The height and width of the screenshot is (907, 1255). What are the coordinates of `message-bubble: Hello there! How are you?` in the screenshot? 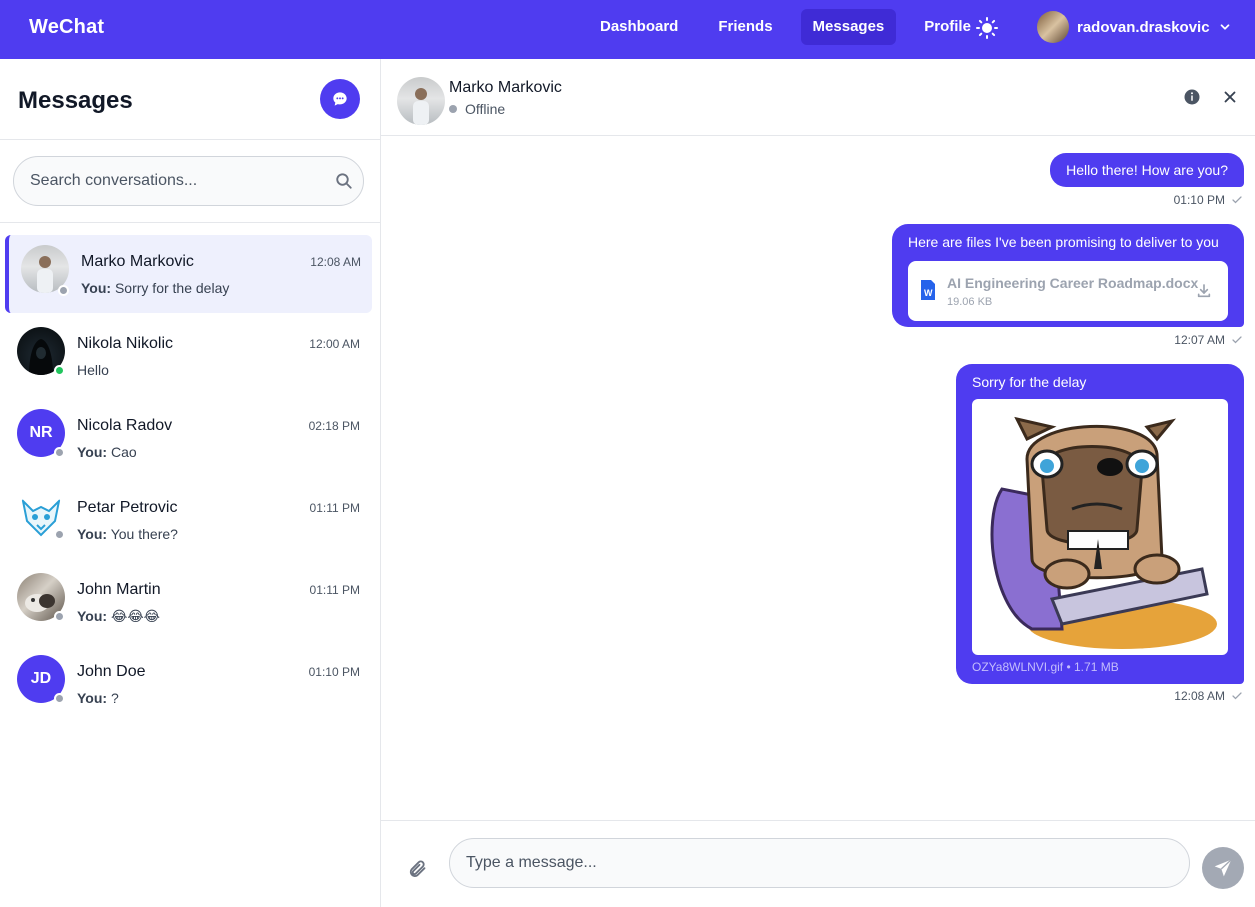 It's located at (1147, 170).